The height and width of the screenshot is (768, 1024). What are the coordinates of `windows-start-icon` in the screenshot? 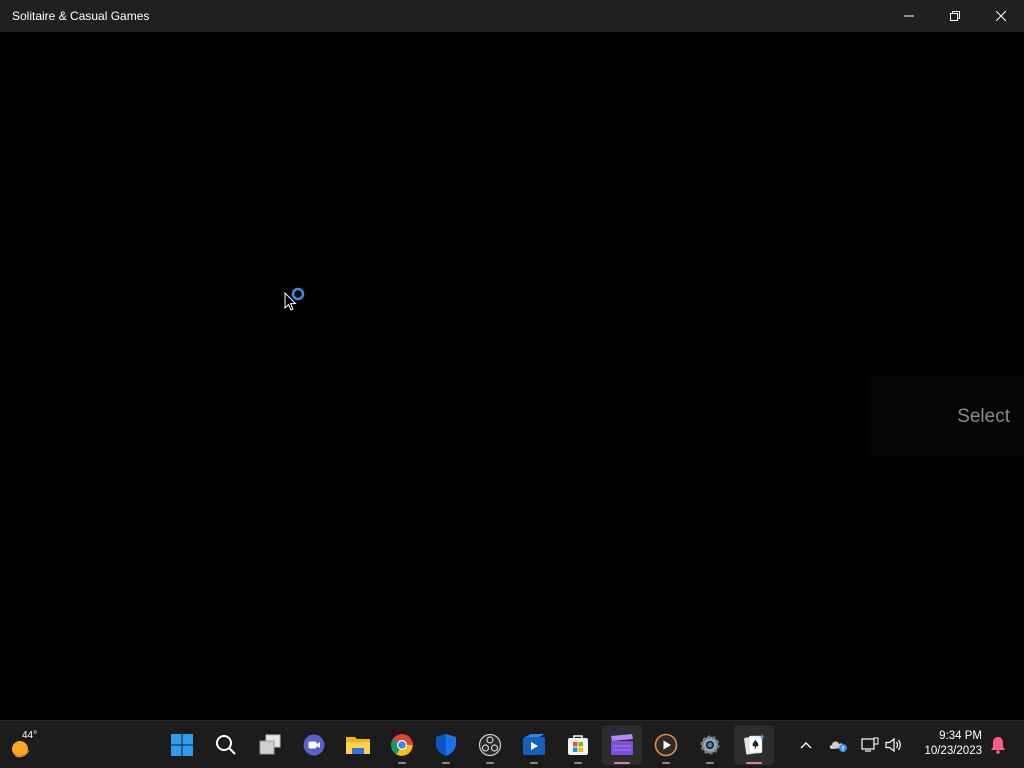 It's located at (182, 745).